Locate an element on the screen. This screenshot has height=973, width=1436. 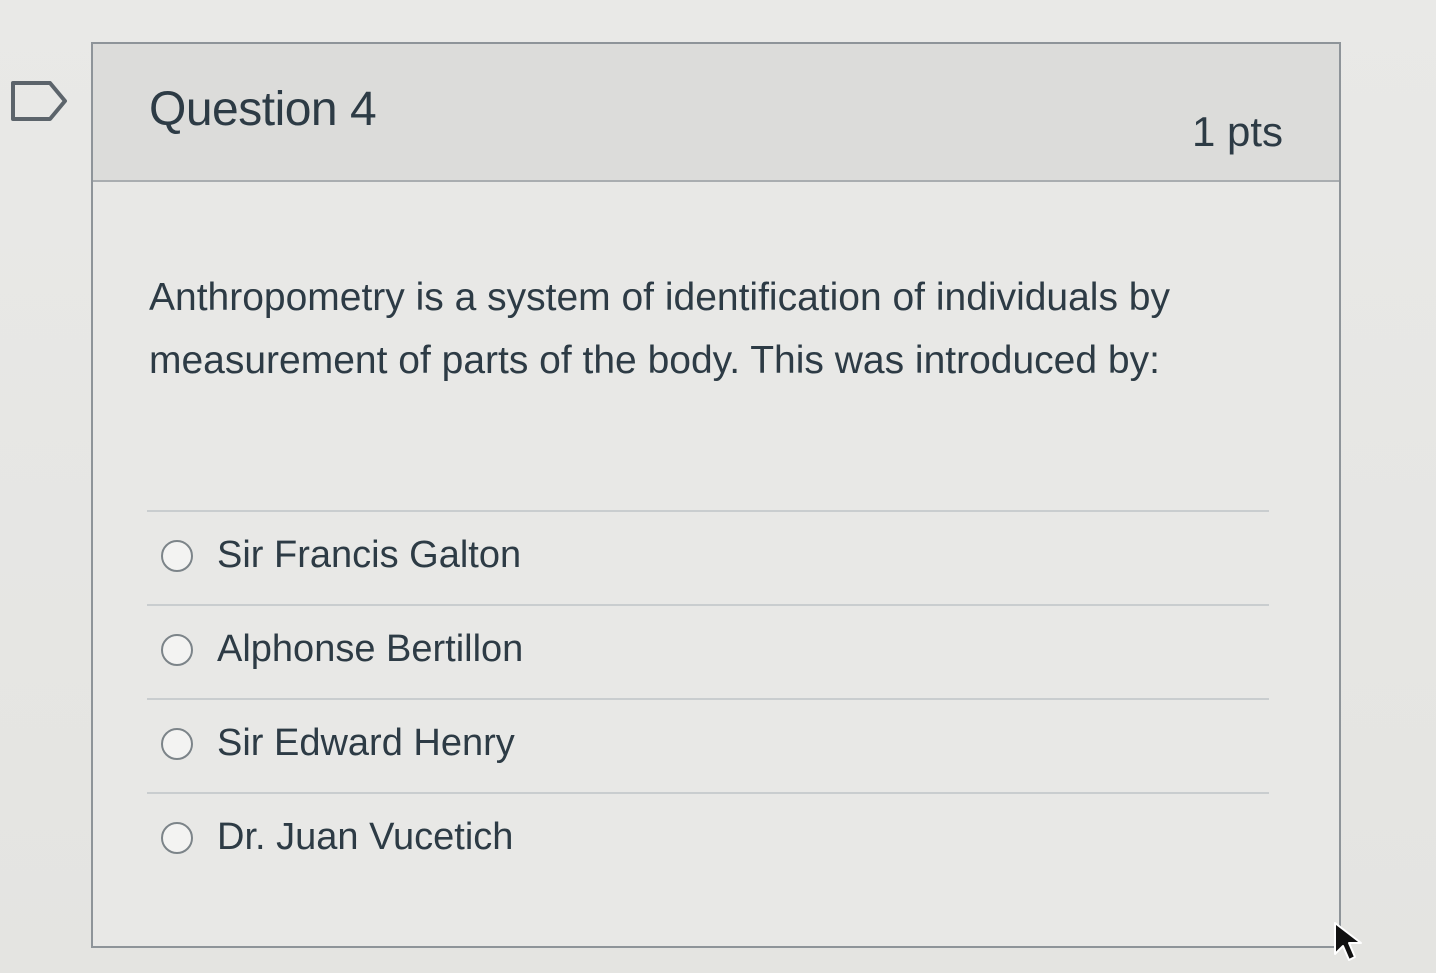
question-points: 1 pts is located at coordinates (1237, 131).